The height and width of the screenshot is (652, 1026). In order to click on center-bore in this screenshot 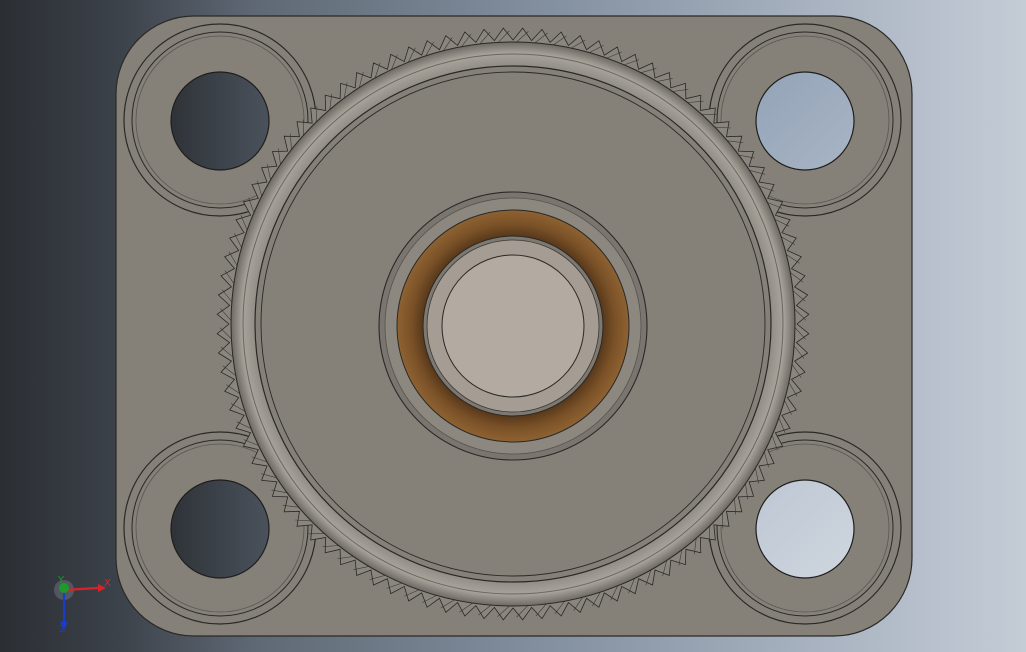, I will do `click(513, 326)`.